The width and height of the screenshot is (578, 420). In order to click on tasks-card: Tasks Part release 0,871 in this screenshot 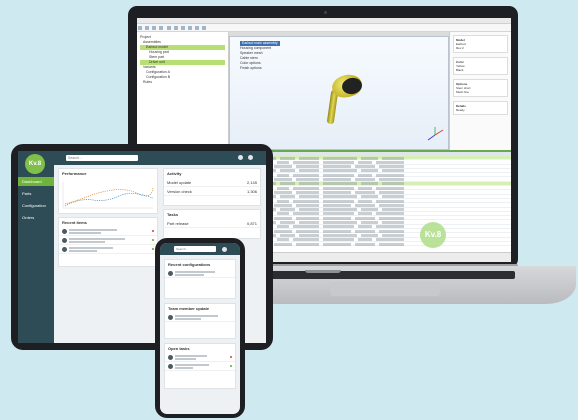, I will do `click(212, 224)`.